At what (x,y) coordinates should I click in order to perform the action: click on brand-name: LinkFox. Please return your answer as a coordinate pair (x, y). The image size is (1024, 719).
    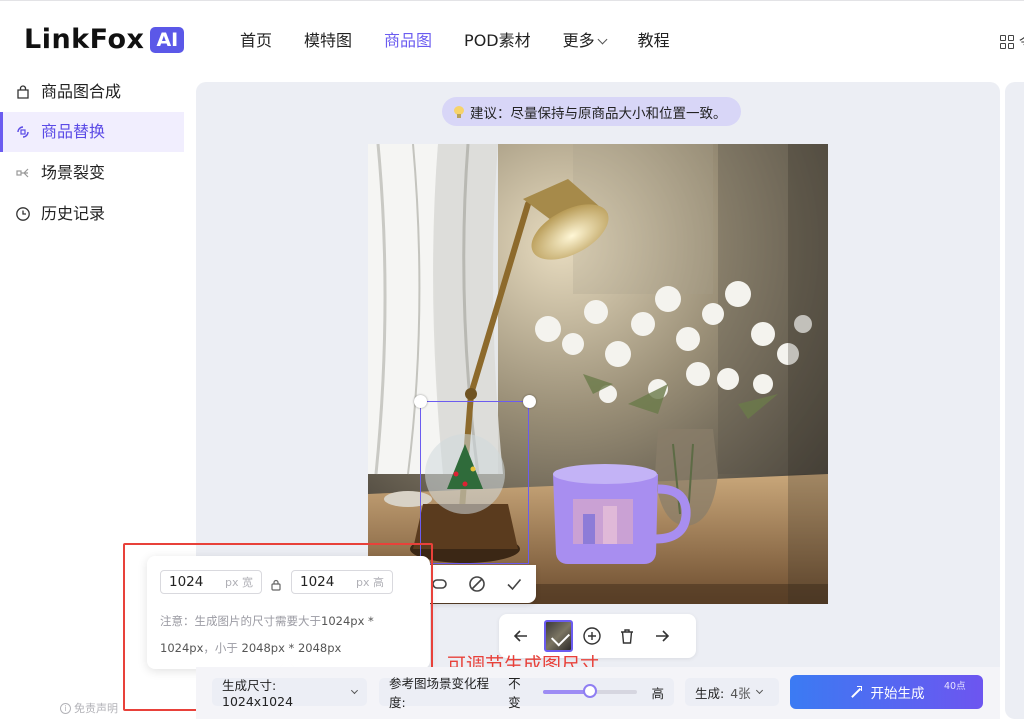
    Looking at the image, I should click on (84, 39).